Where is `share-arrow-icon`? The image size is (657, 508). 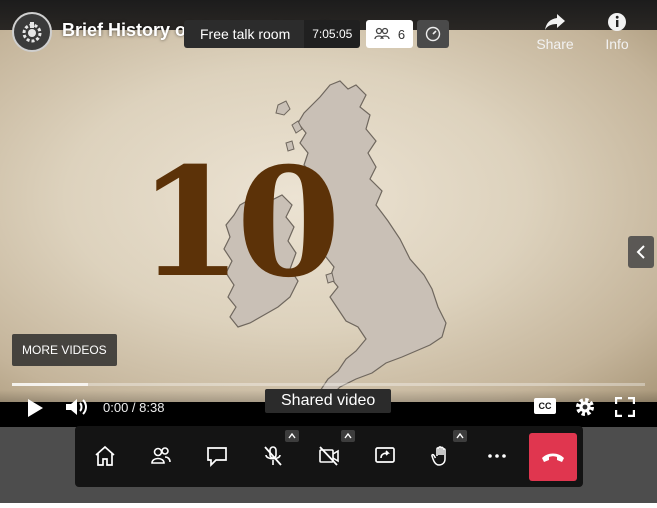 share-arrow-icon is located at coordinates (555, 22).